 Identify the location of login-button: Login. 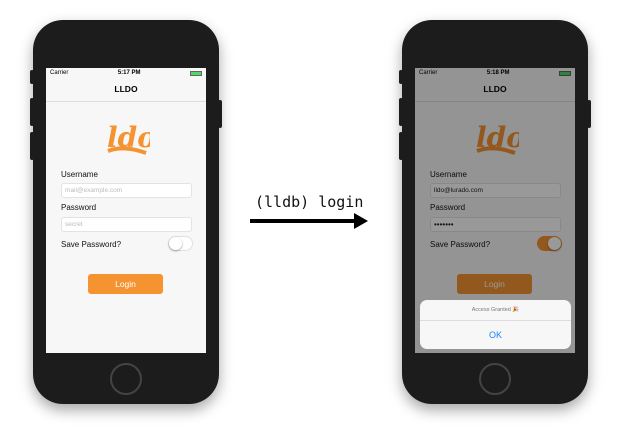
(125, 284).